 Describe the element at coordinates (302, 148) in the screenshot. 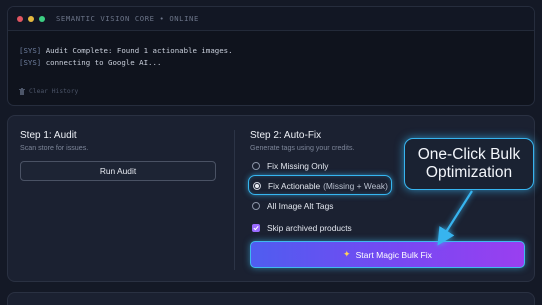

I see `step2-subtitle: Generate tags using your credits.` at that location.